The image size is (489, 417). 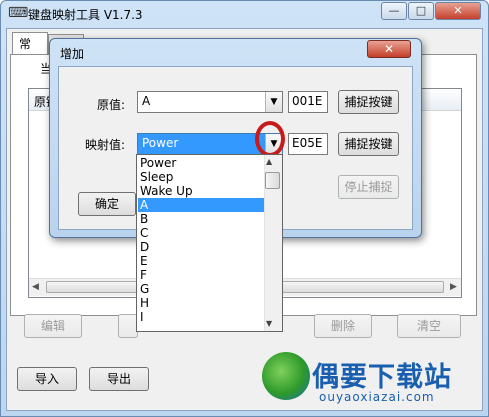 I want to click on dropdown-option: Wake Up, so click(x=201, y=191).